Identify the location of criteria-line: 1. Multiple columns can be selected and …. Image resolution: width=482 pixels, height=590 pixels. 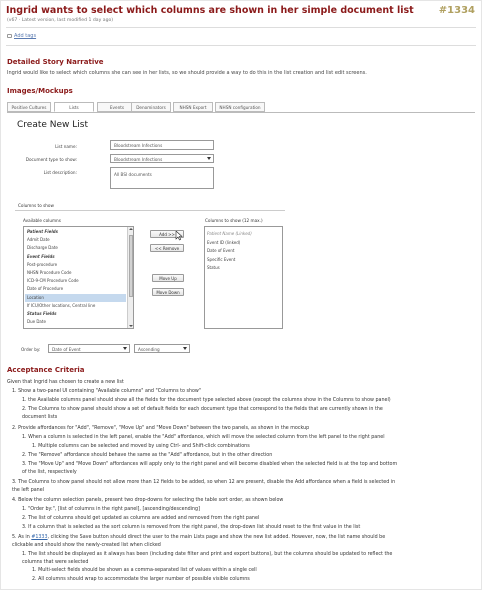
(141, 446).